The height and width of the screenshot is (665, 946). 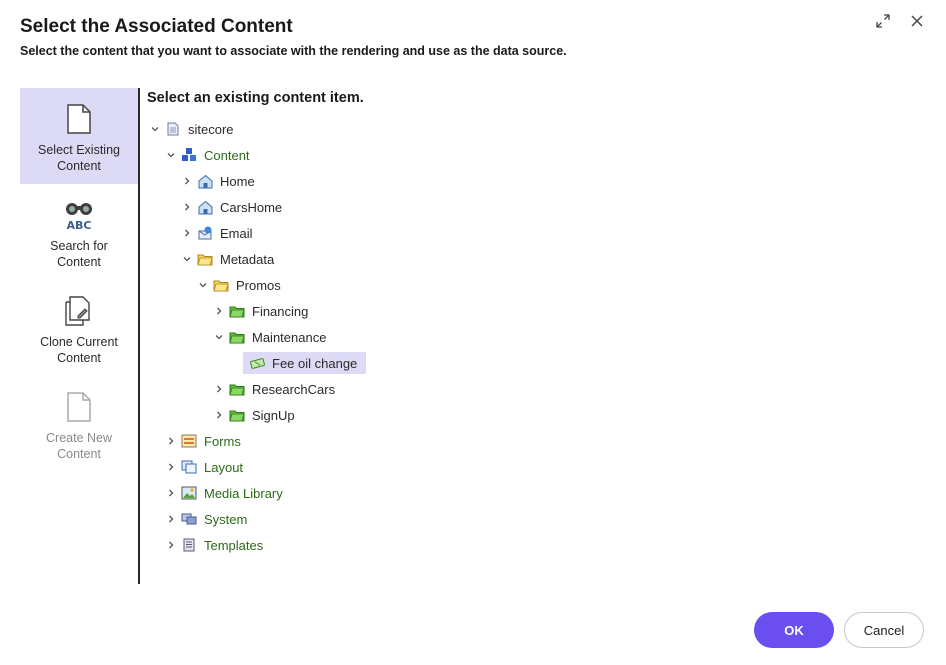 I want to click on selection-highlight: Fee oil change, so click(x=305, y=363).